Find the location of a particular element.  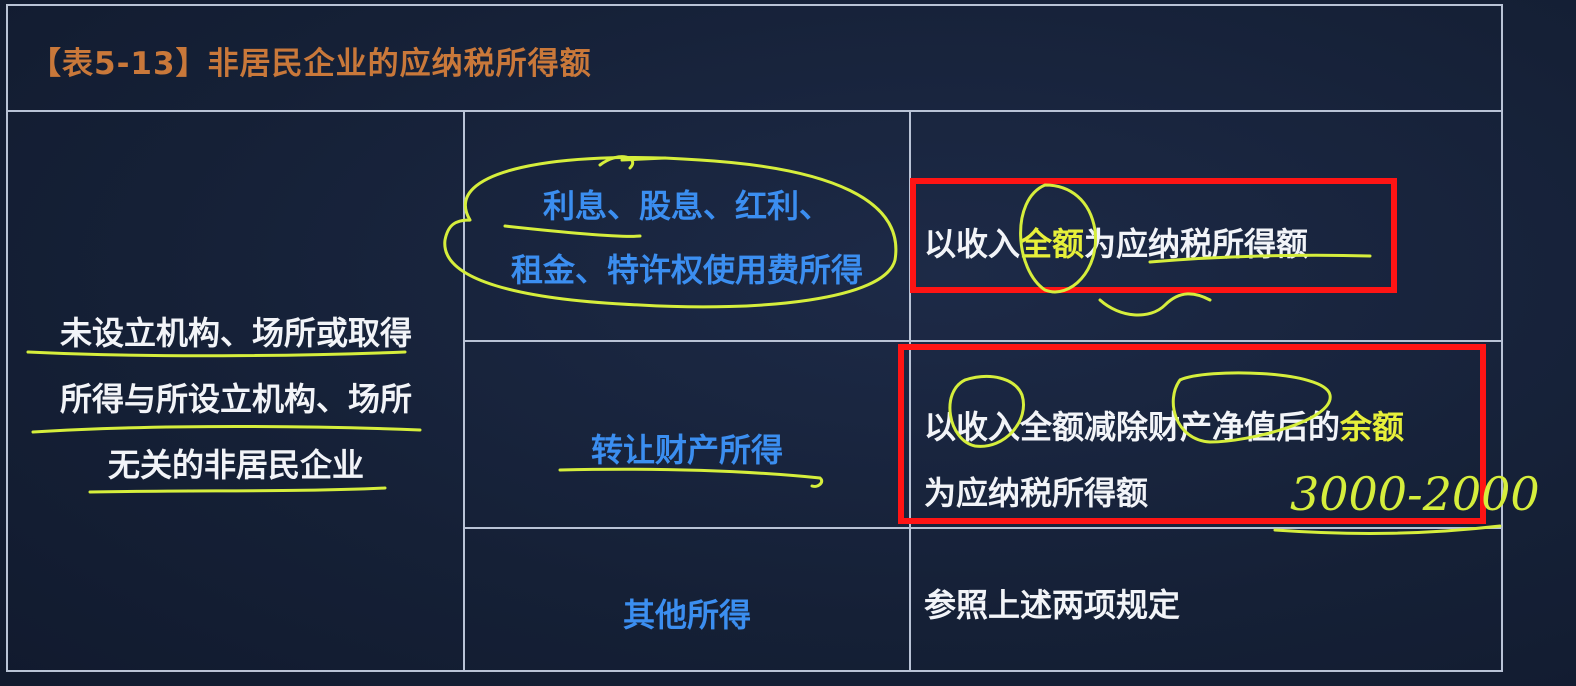

ink-squiggle-top is located at coordinates (632, 162).